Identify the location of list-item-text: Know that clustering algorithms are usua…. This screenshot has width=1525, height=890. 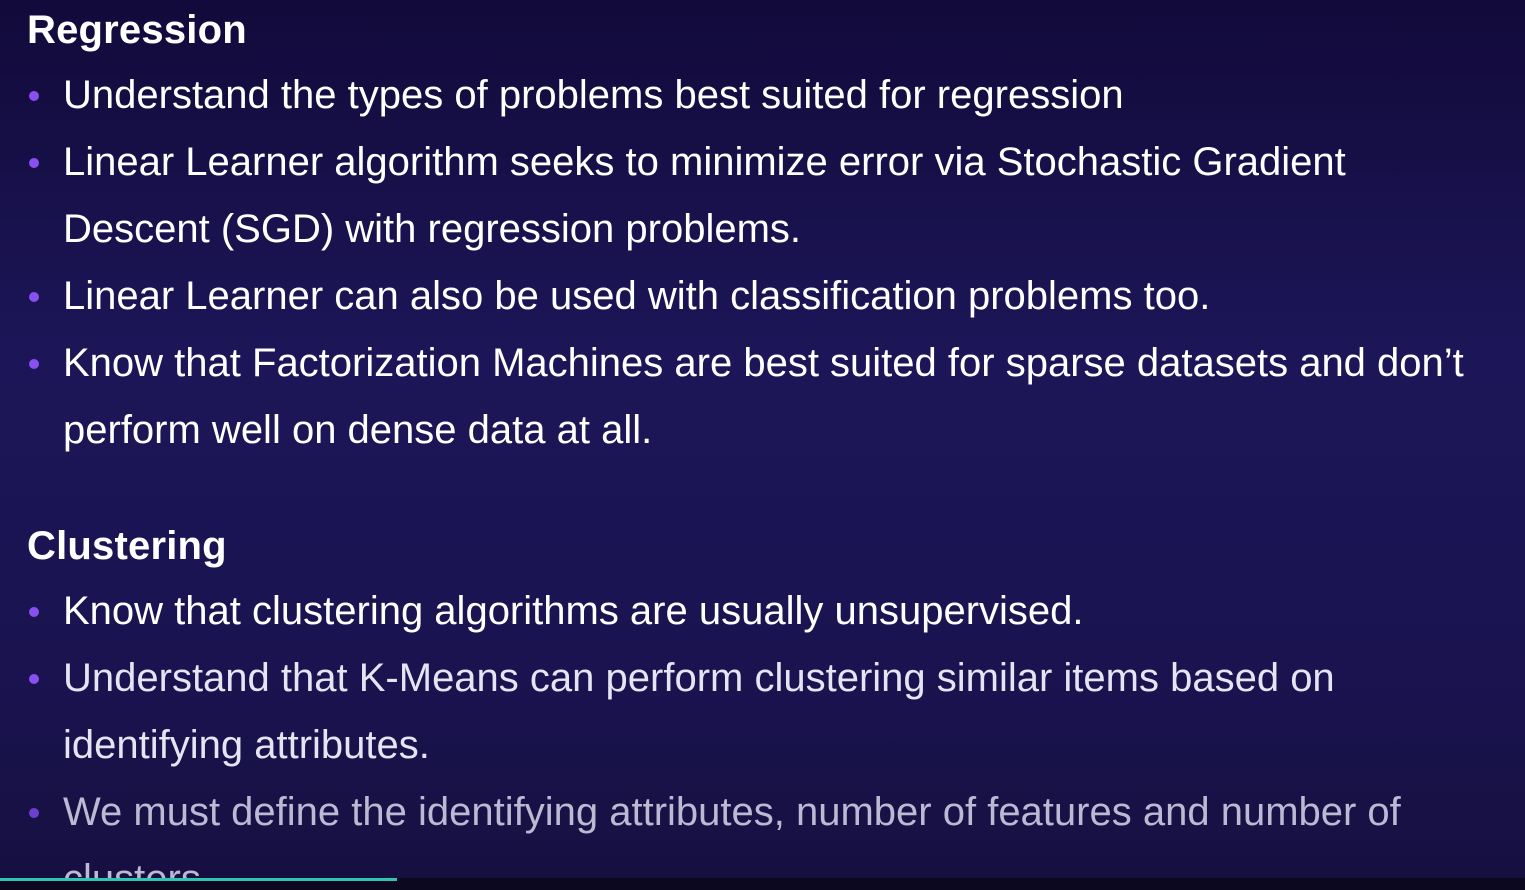
(573, 611).